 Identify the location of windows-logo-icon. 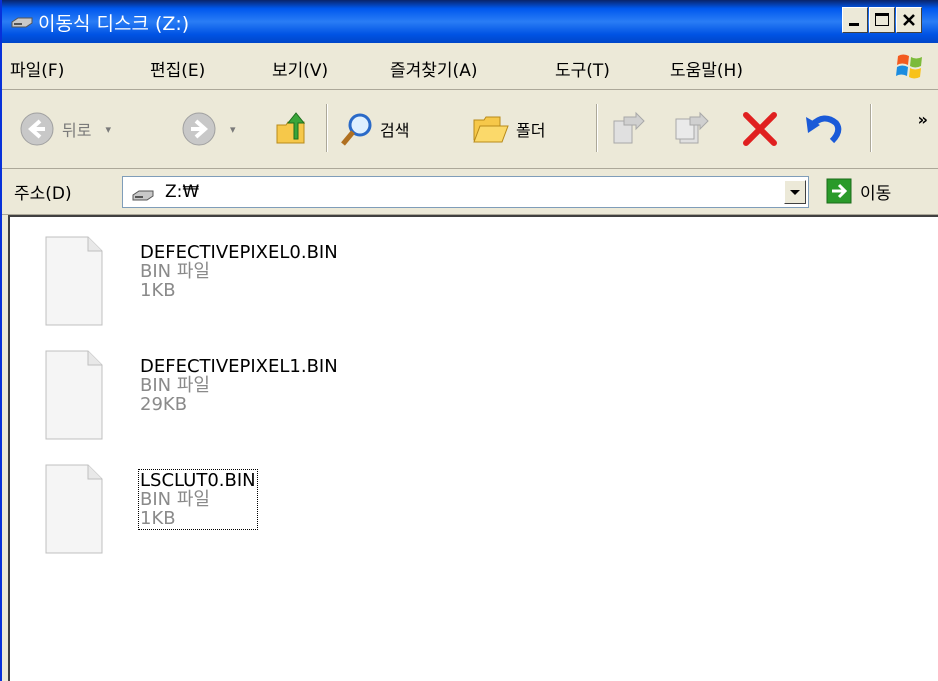
(910, 68).